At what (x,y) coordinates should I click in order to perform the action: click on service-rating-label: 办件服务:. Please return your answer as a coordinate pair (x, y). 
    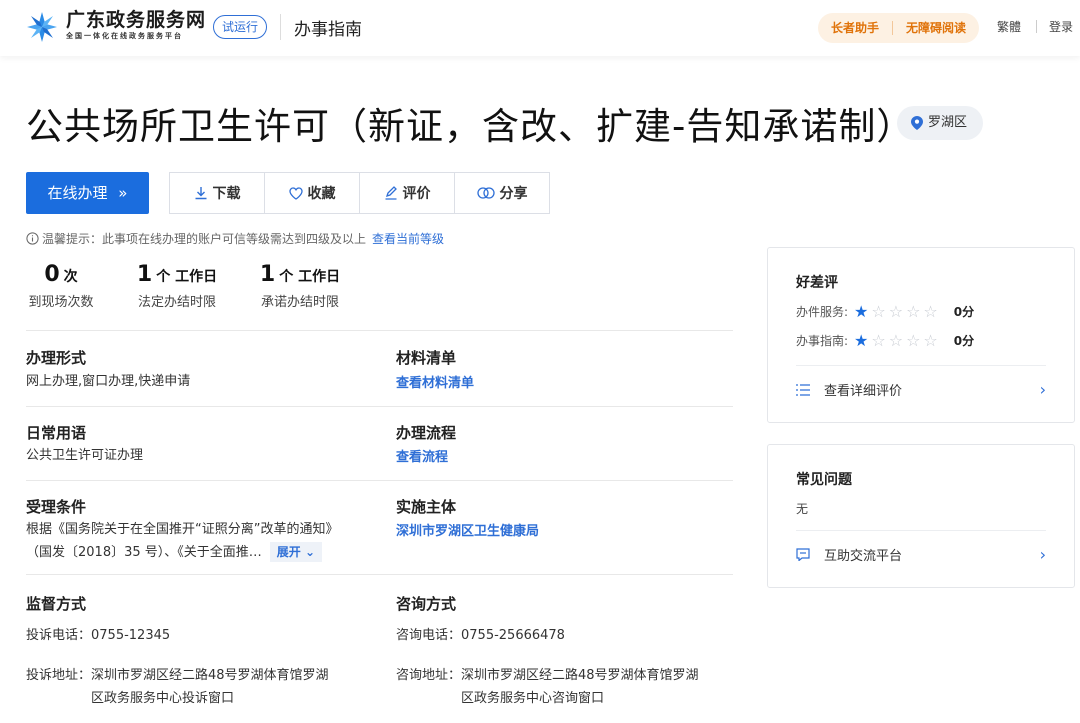
    Looking at the image, I should click on (822, 312).